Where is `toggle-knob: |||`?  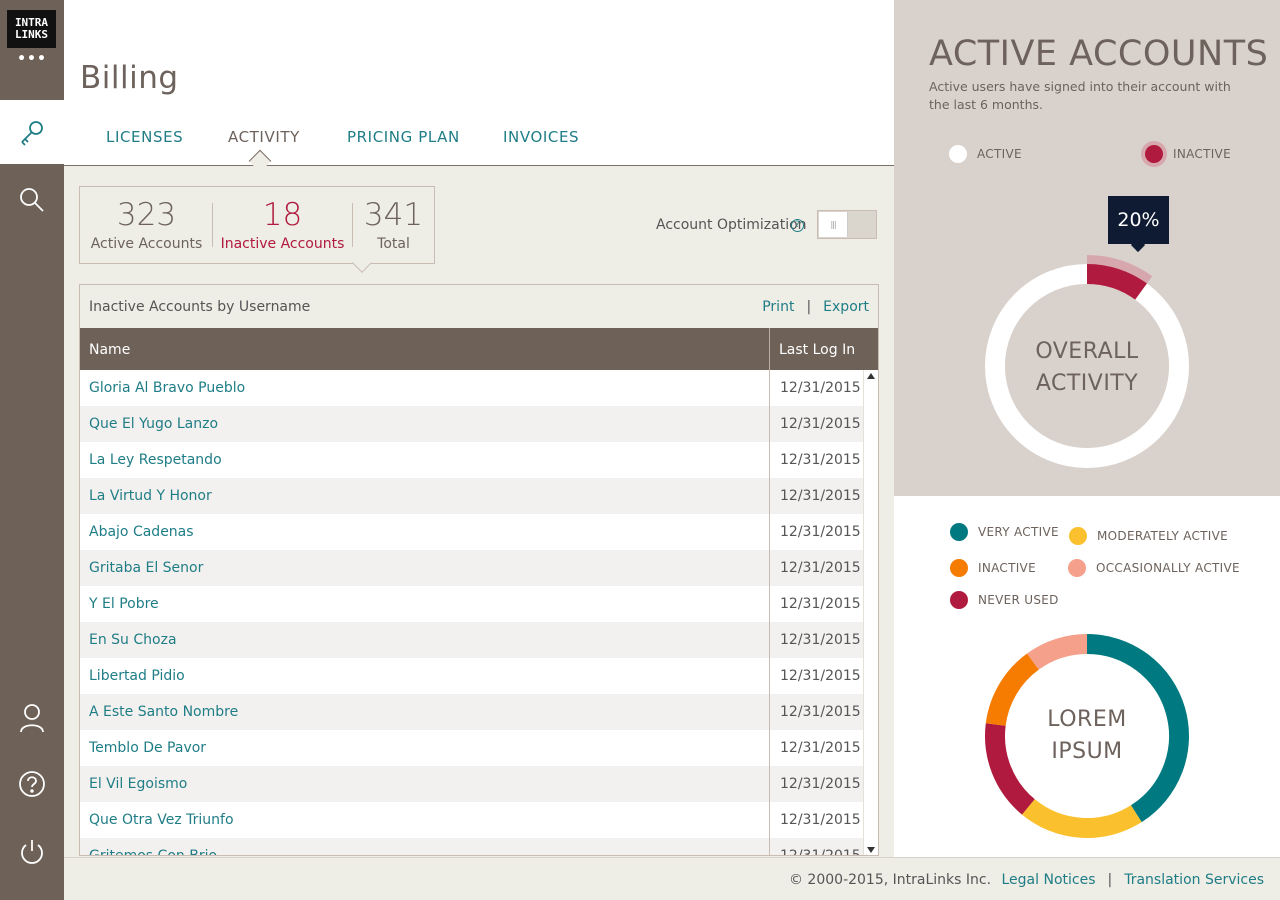
toggle-knob: ||| is located at coordinates (833, 224).